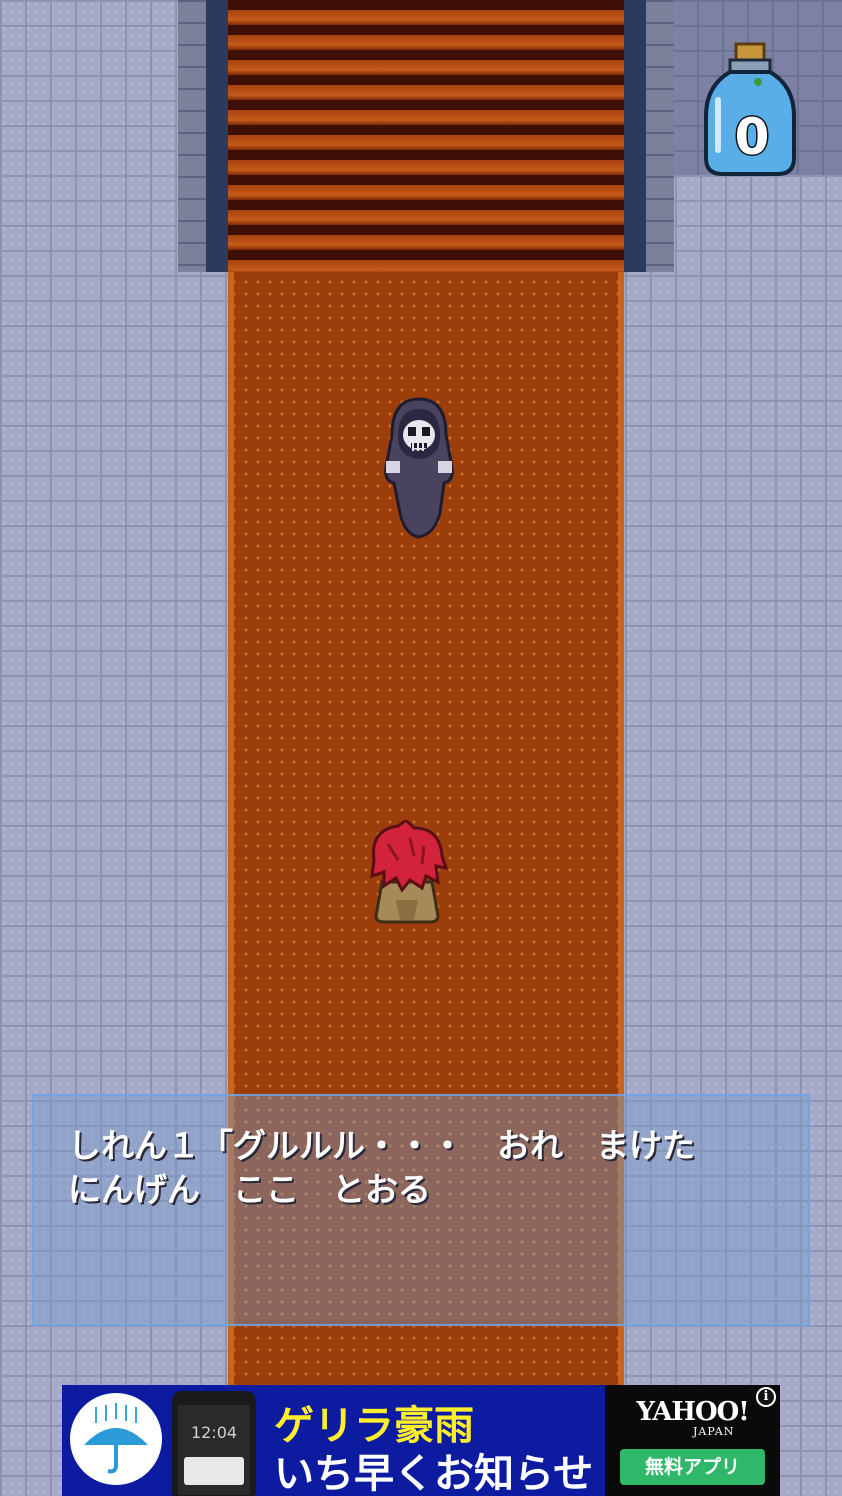  What do you see at coordinates (434, 1473) in the screenshot?
I see `ad-headline-2: いち早くお知らせ` at bounding box center [434, 1473].